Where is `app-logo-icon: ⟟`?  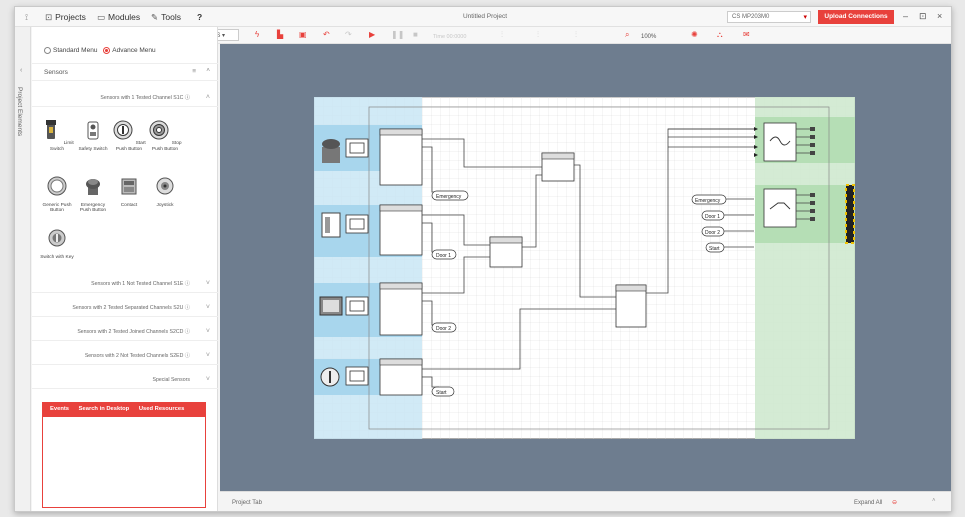 app-logo-icon: ⟟ is located at coordinates (27, 17).